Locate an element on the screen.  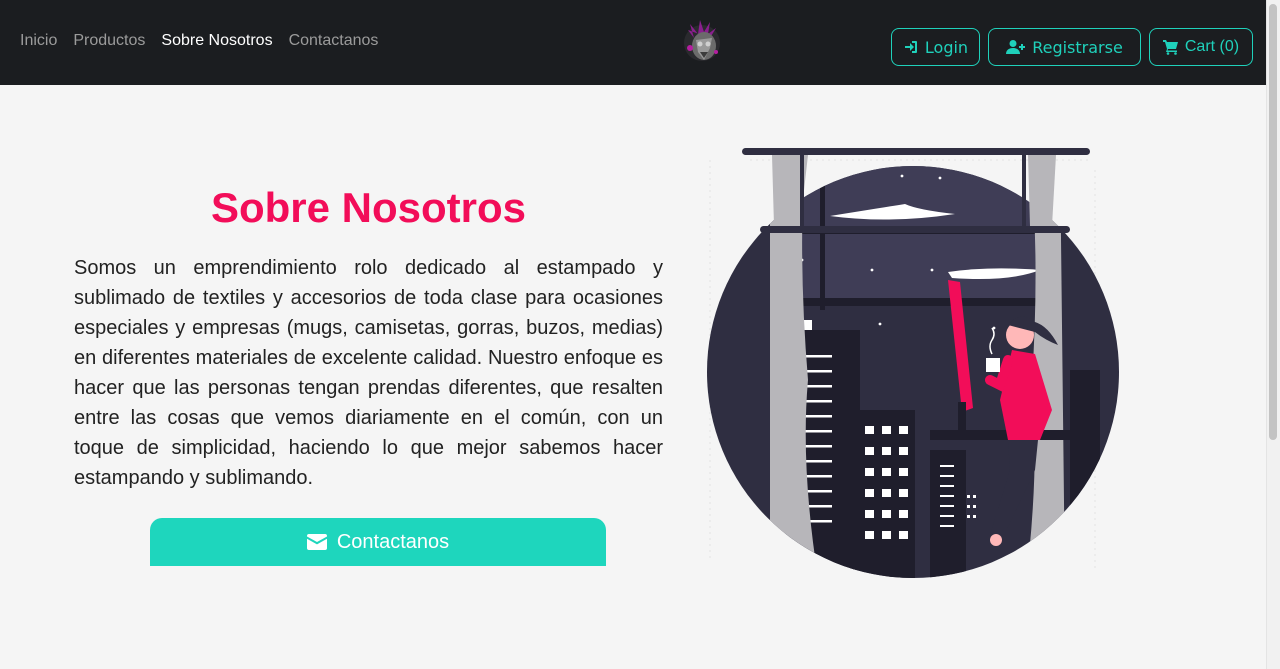
login-button: Login is located at coordinates (935, 47).